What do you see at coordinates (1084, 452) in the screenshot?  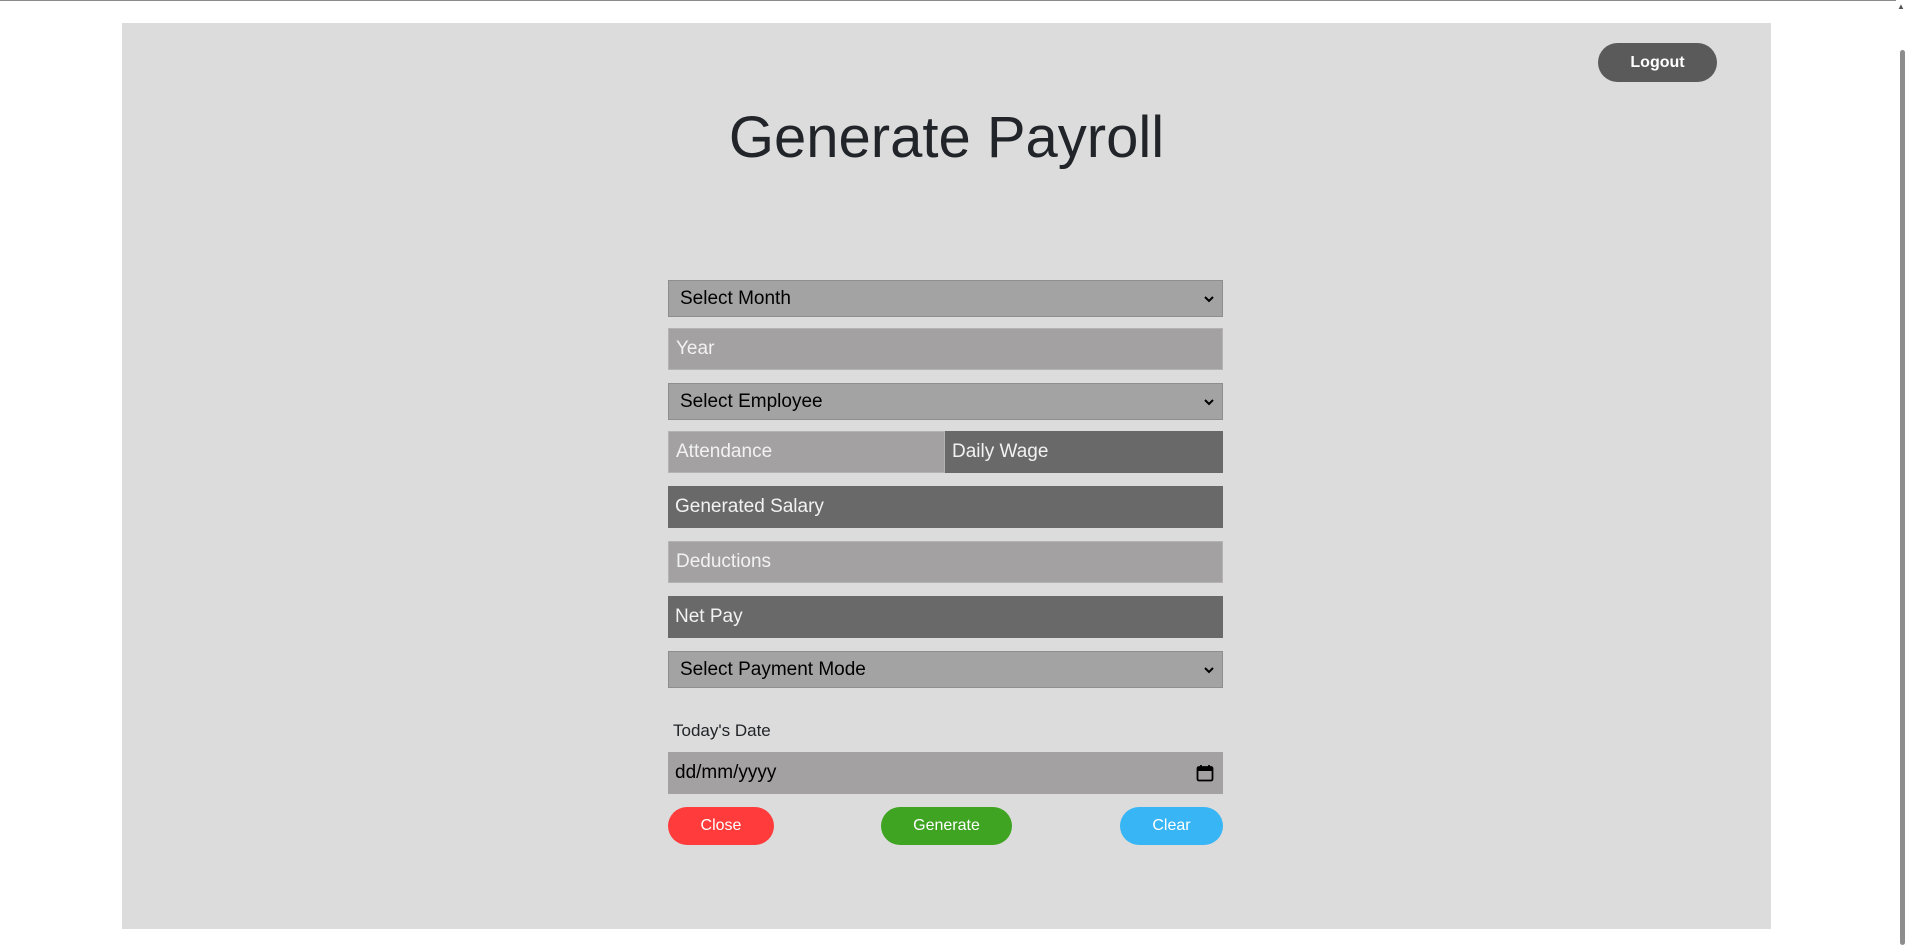 I see `daily-wage-input: Daily Wage` at bounding box center [1084, 452].